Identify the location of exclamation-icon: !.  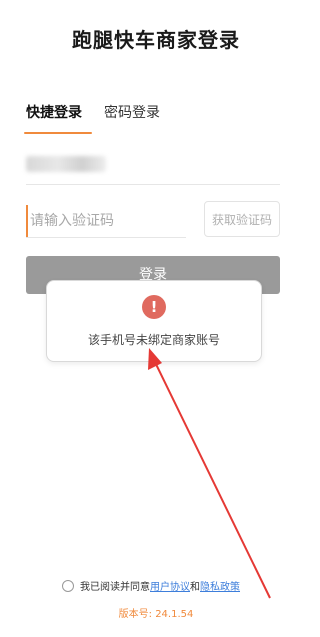
(154, 307).